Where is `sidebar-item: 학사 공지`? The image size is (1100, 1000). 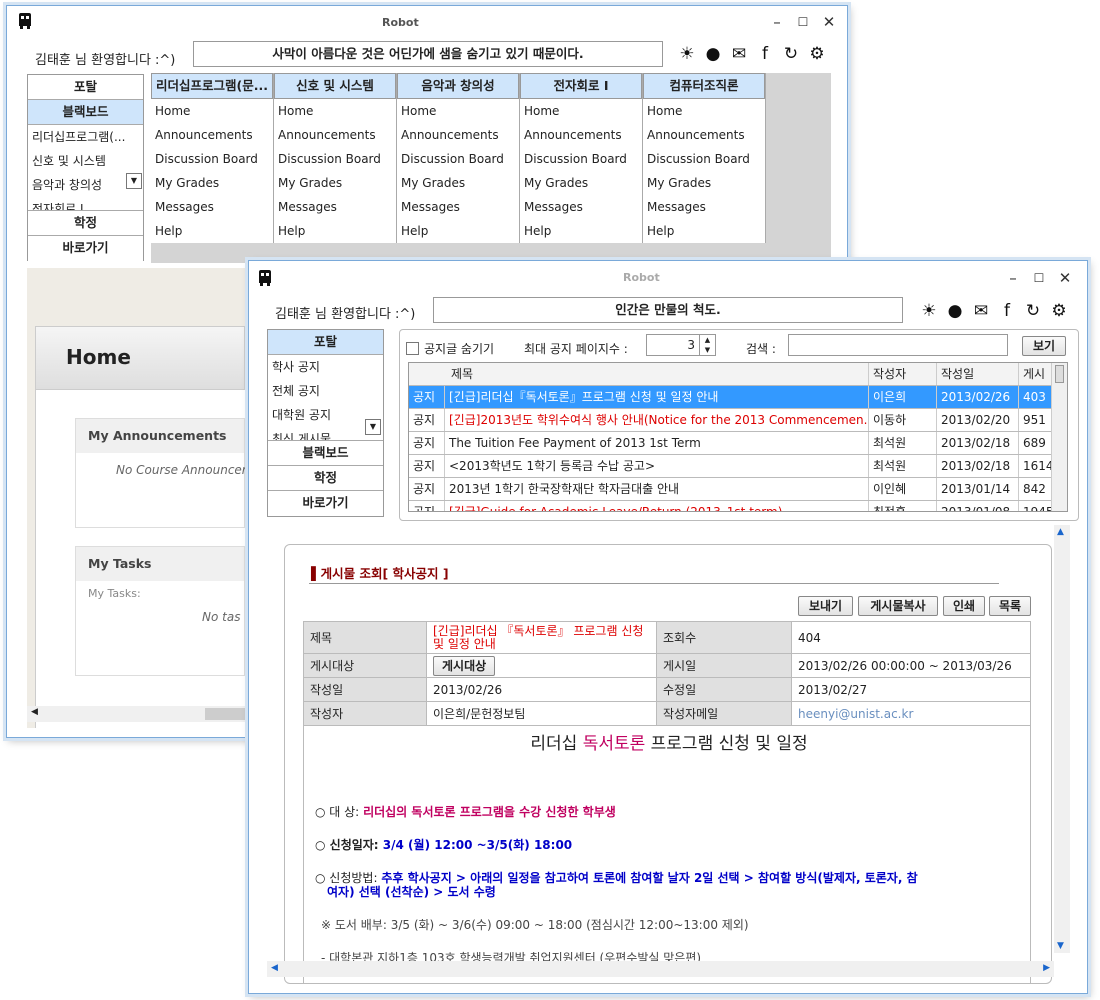
sidebar-item: 학사 공지 is located at coordinates (325, 367).